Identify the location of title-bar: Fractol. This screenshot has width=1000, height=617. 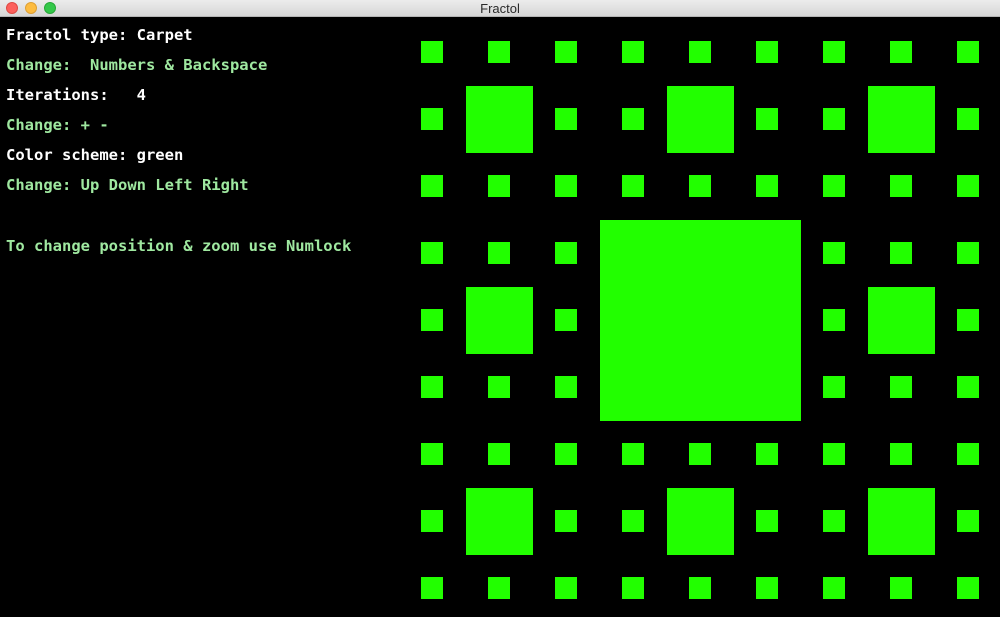
(500, 8).